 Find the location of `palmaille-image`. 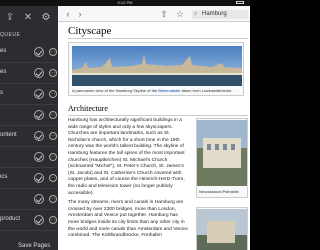

palmaille-image is located at coordinates (222, 153).